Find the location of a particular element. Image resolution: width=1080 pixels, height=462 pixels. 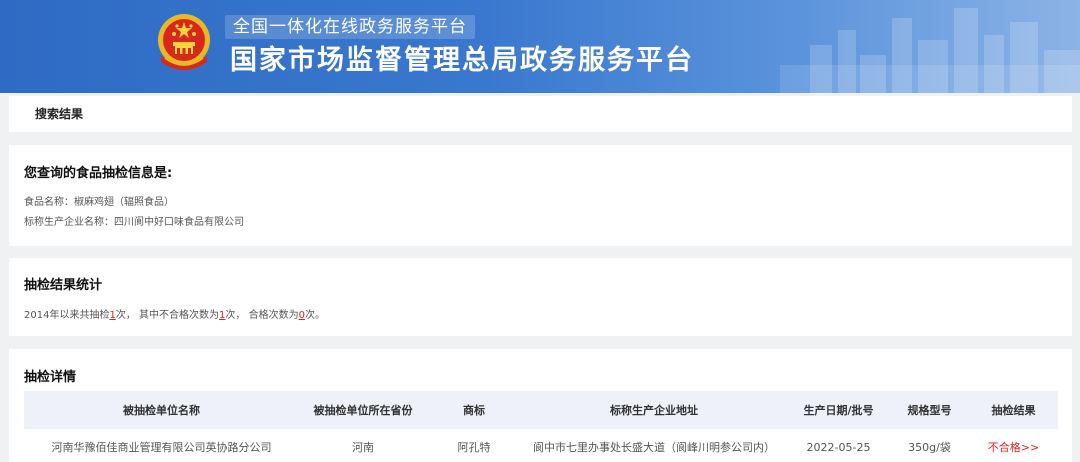

column-header: 商标 is located at coordinates (474, 410).